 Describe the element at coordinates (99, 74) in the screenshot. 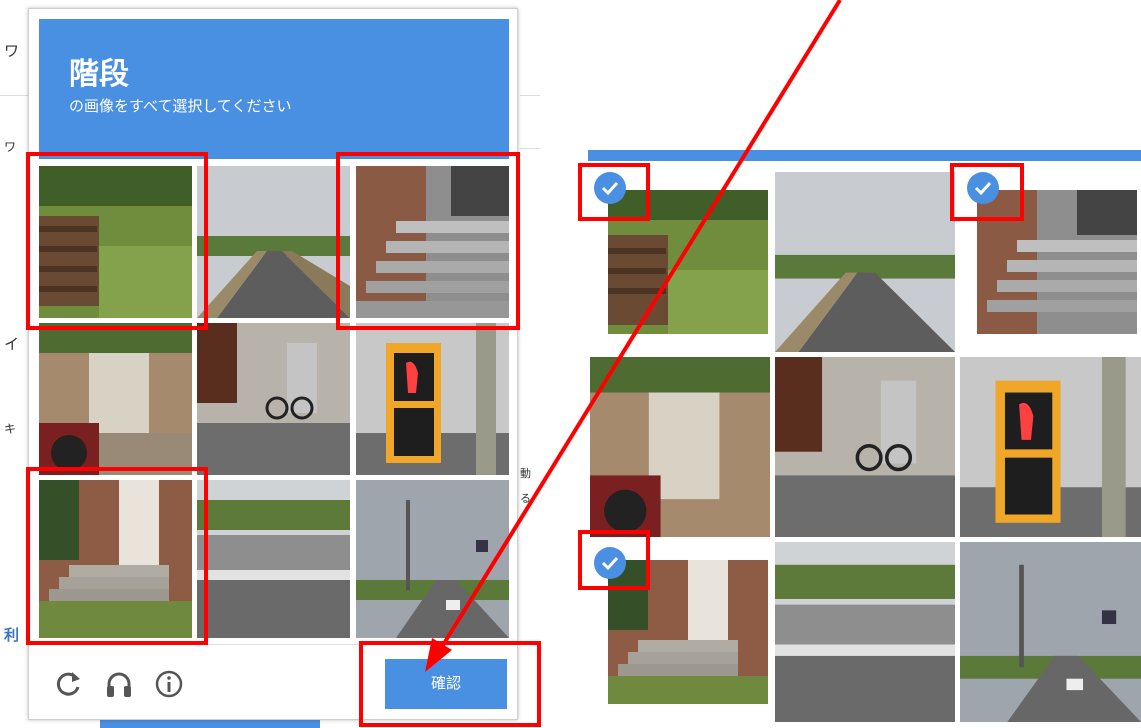

I see `captcha-title: 階段` at that location.